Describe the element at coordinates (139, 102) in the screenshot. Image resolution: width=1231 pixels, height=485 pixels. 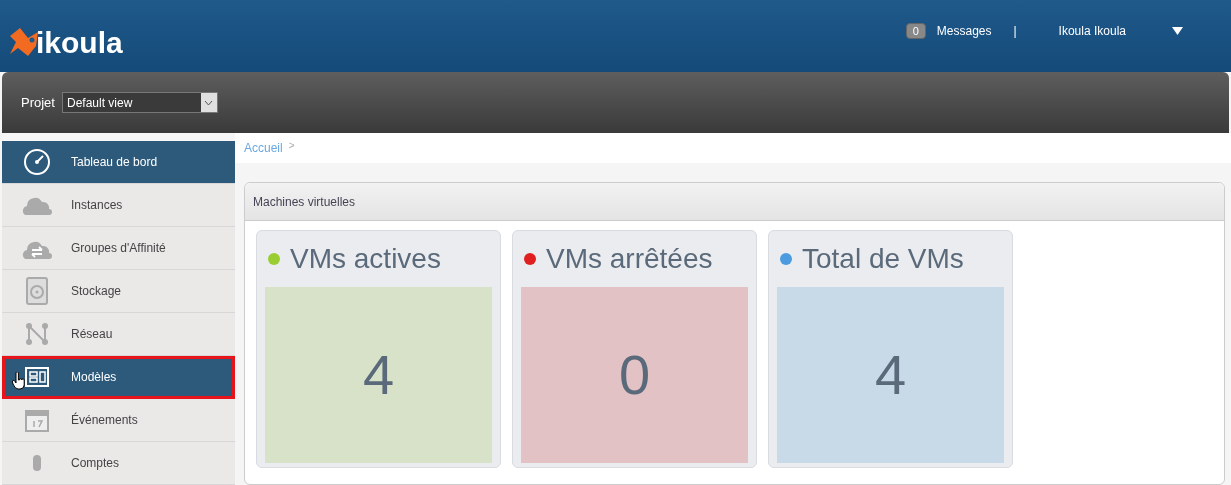
I see `project-select: Default view` at that location.